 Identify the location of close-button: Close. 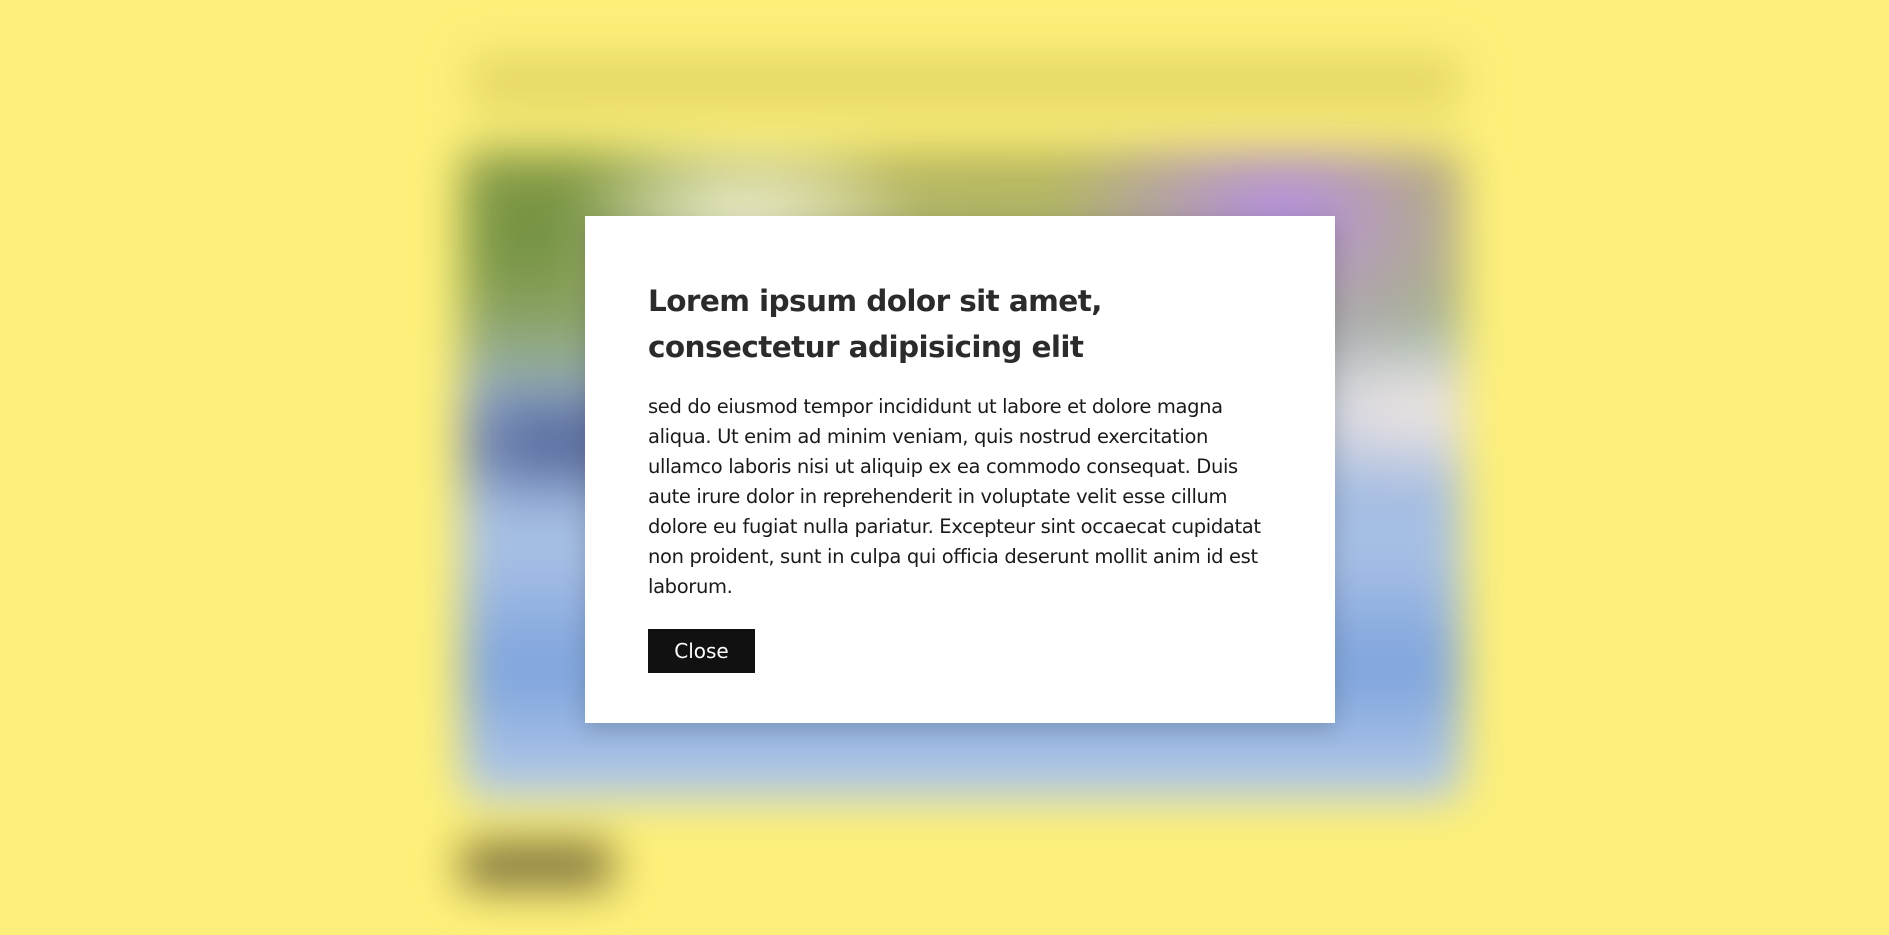
(701, 651).